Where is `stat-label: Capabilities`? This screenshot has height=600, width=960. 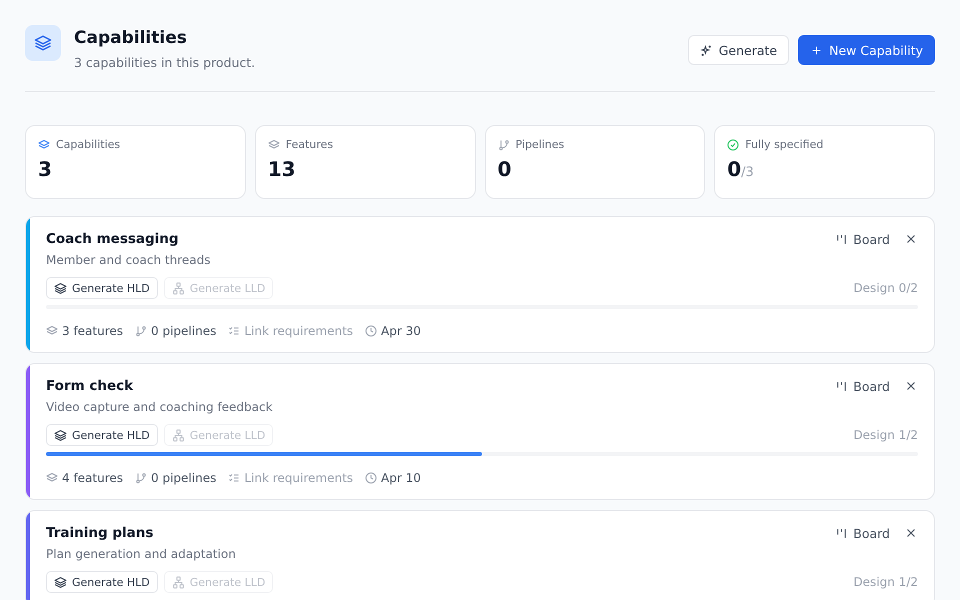
stat-label: Capabilities is located at coordinates (88, 144).